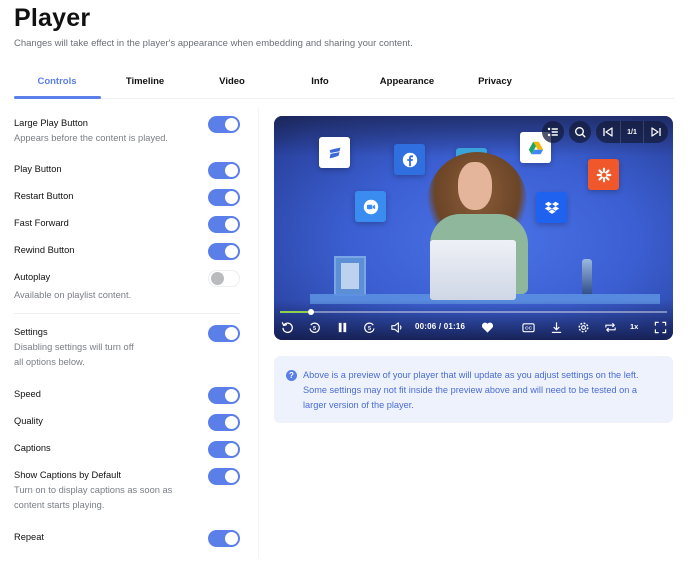 This screenshot has height=575, width=688. Describe the element at coordinates (38, 169) in the screenshot. I see `setting-label: Play Button` at that location.